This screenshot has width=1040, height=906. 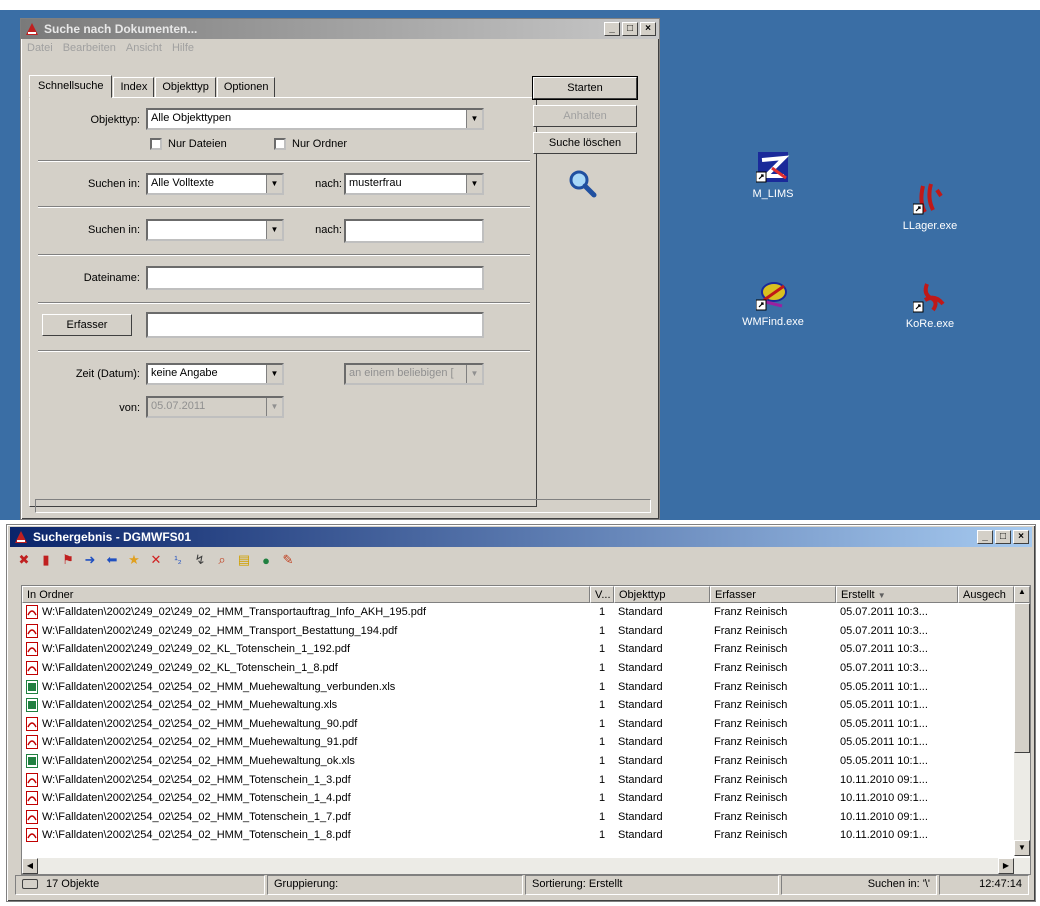 What do you see at coordinates (244, 560) in the screenshot?
I see `document-yellow-icon: ▤` at bounding box center [244, 560].